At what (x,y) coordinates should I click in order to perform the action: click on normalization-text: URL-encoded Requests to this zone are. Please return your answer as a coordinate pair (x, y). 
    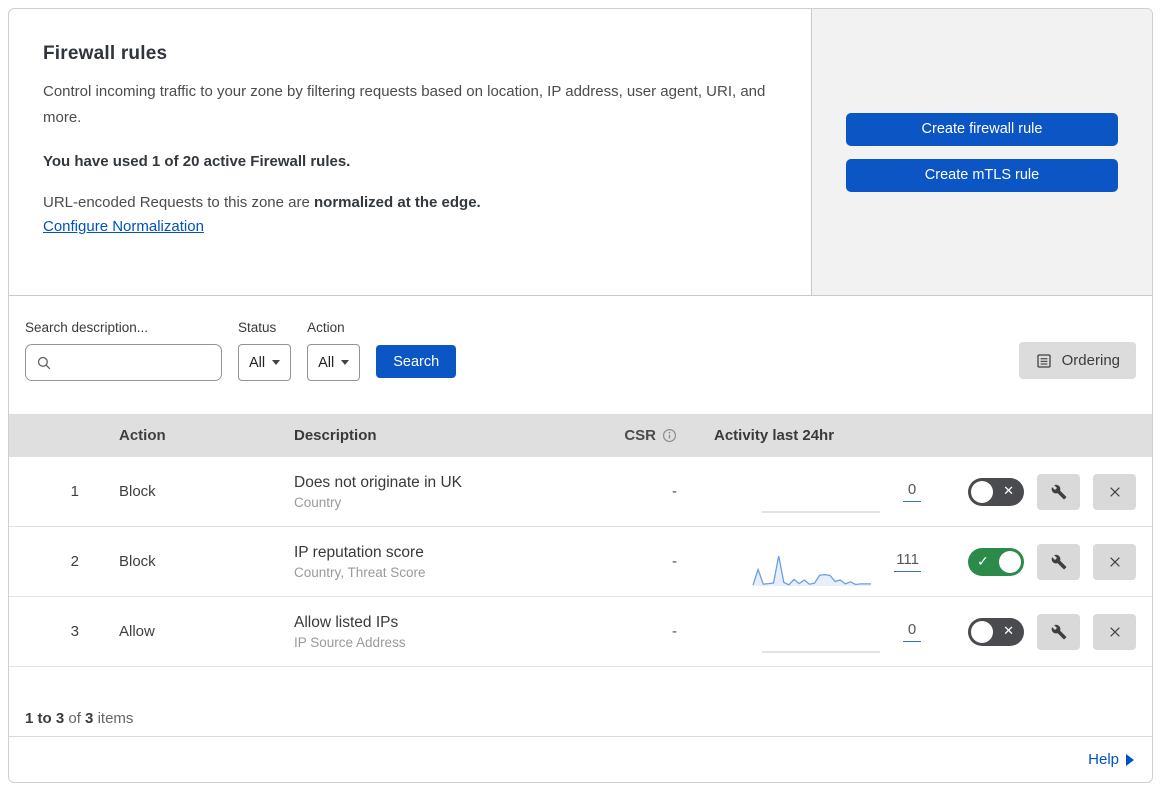
    Looking at the image, I should click on (176, 202).